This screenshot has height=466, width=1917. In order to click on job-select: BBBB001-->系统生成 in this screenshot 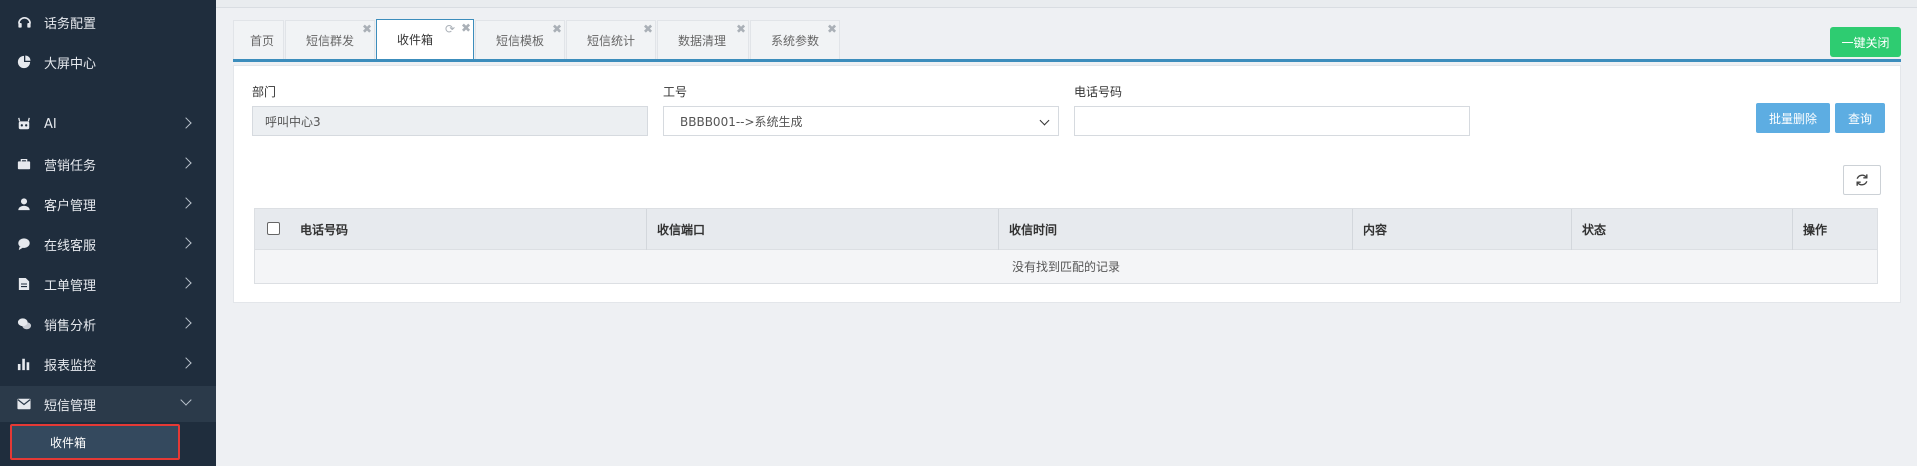, I will do `click(861, 121)`.